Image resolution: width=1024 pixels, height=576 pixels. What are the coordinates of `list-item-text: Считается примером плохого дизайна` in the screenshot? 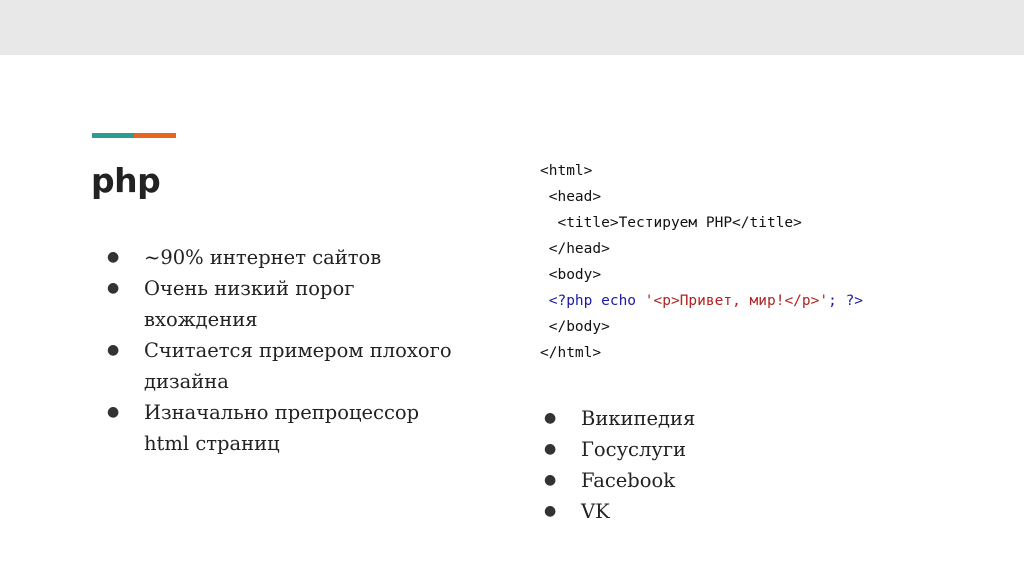 It's located at (298, 366).